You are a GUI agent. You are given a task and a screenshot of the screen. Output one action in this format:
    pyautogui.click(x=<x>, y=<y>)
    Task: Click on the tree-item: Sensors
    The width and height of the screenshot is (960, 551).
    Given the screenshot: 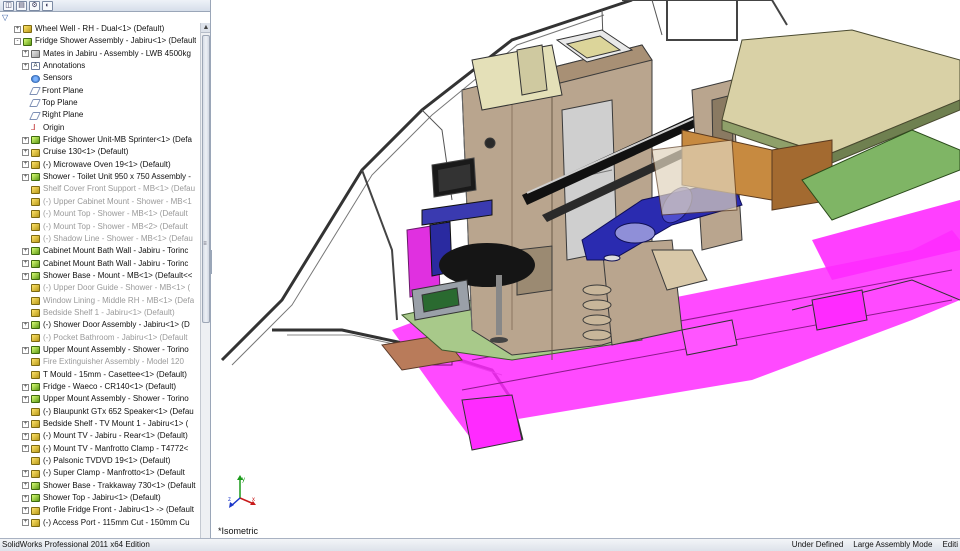 What is the action you would take?
    pyautogui.click(x=100, y=78)
    